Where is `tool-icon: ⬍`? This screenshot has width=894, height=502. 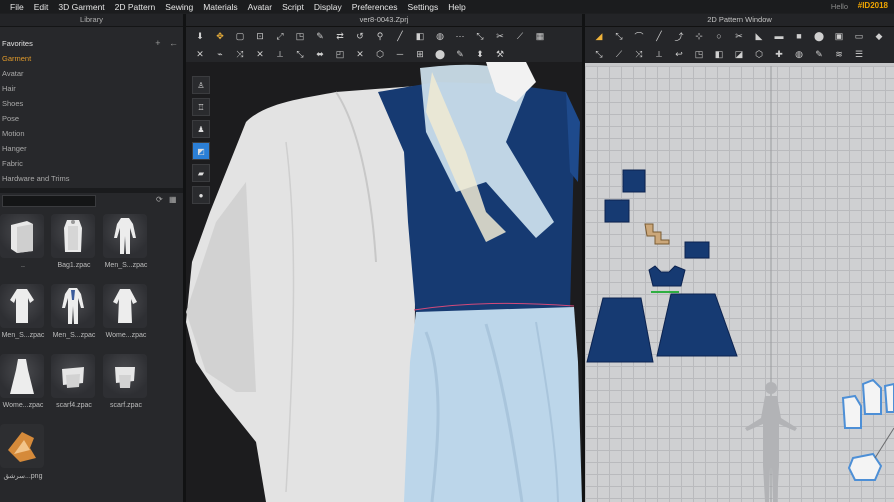
tool-icon: ⬍ is located at coordinates (480, 54).